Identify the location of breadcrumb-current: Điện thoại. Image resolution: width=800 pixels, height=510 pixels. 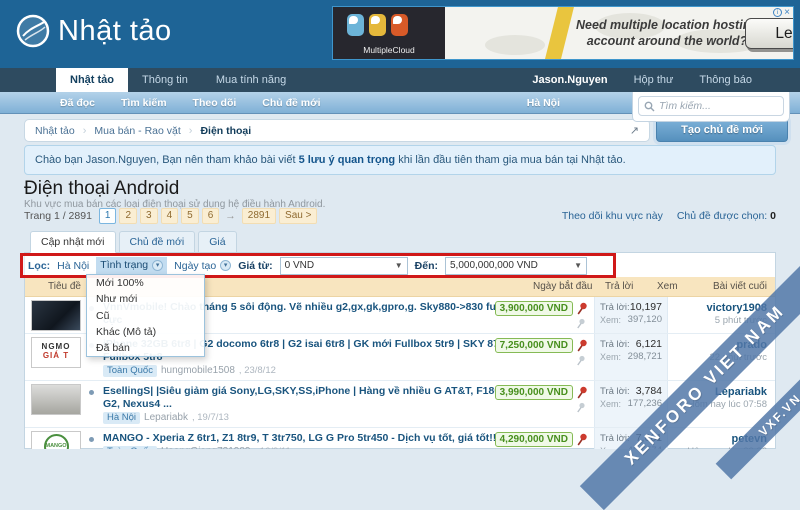
(226, 130).